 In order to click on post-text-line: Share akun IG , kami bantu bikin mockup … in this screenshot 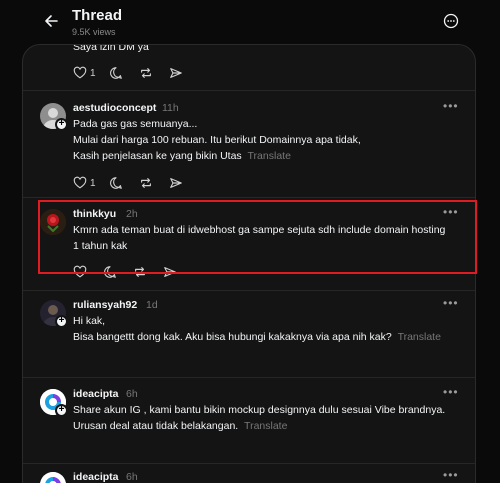, I will do `click(259, 410)`.